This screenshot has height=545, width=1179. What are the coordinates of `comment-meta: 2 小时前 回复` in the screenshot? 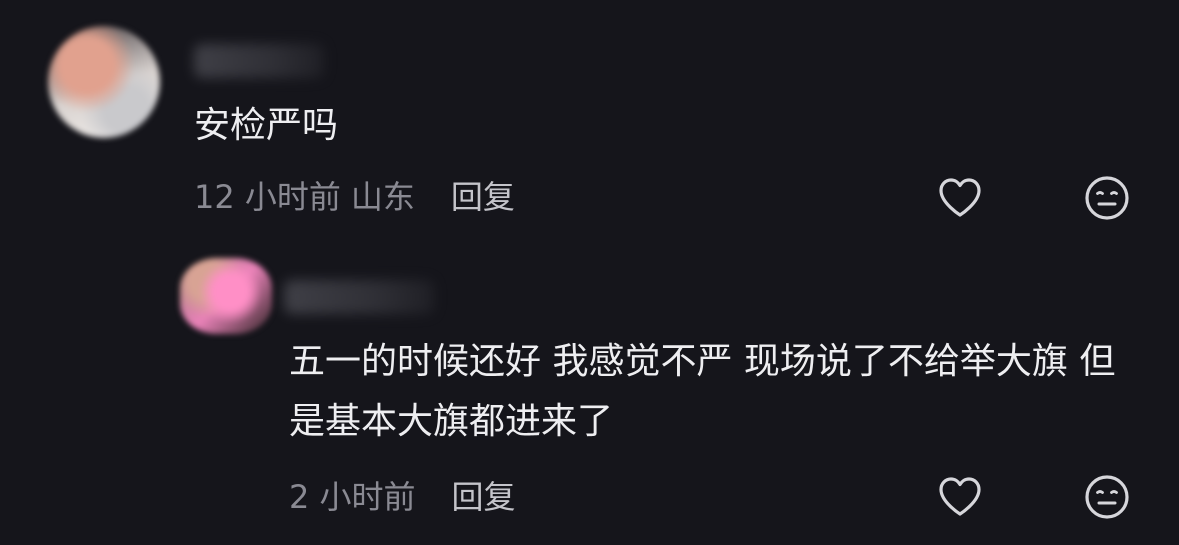 It's located at (402, 495).